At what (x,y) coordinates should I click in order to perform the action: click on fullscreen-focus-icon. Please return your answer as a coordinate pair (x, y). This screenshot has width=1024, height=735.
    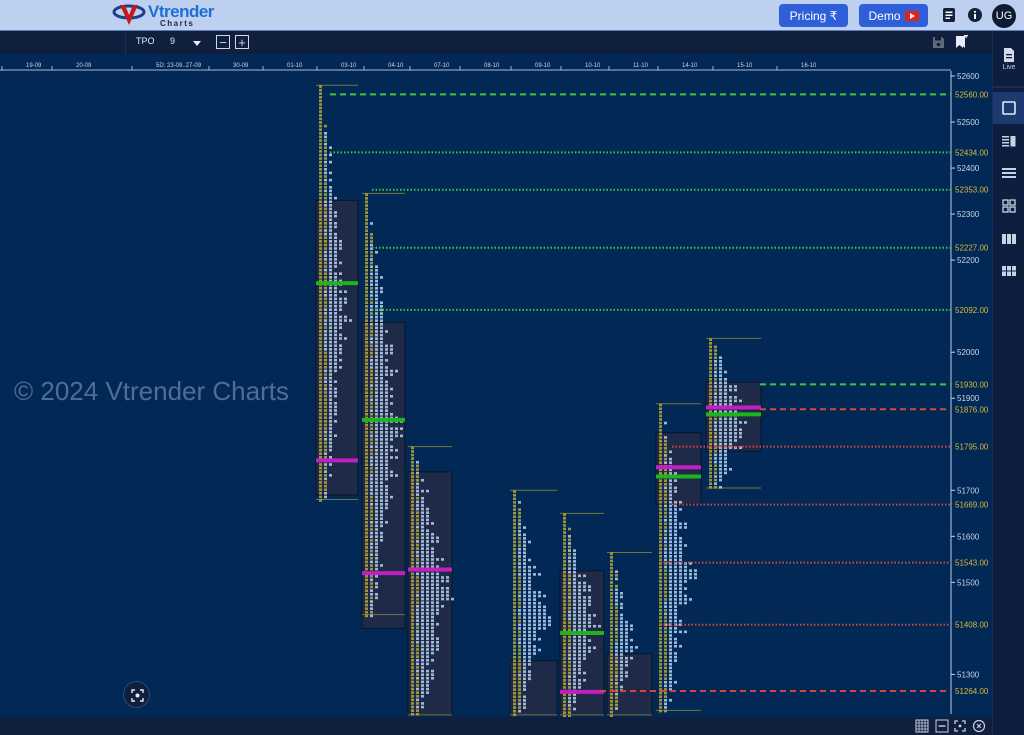
    Looking at the image, I should click on (960, 726).